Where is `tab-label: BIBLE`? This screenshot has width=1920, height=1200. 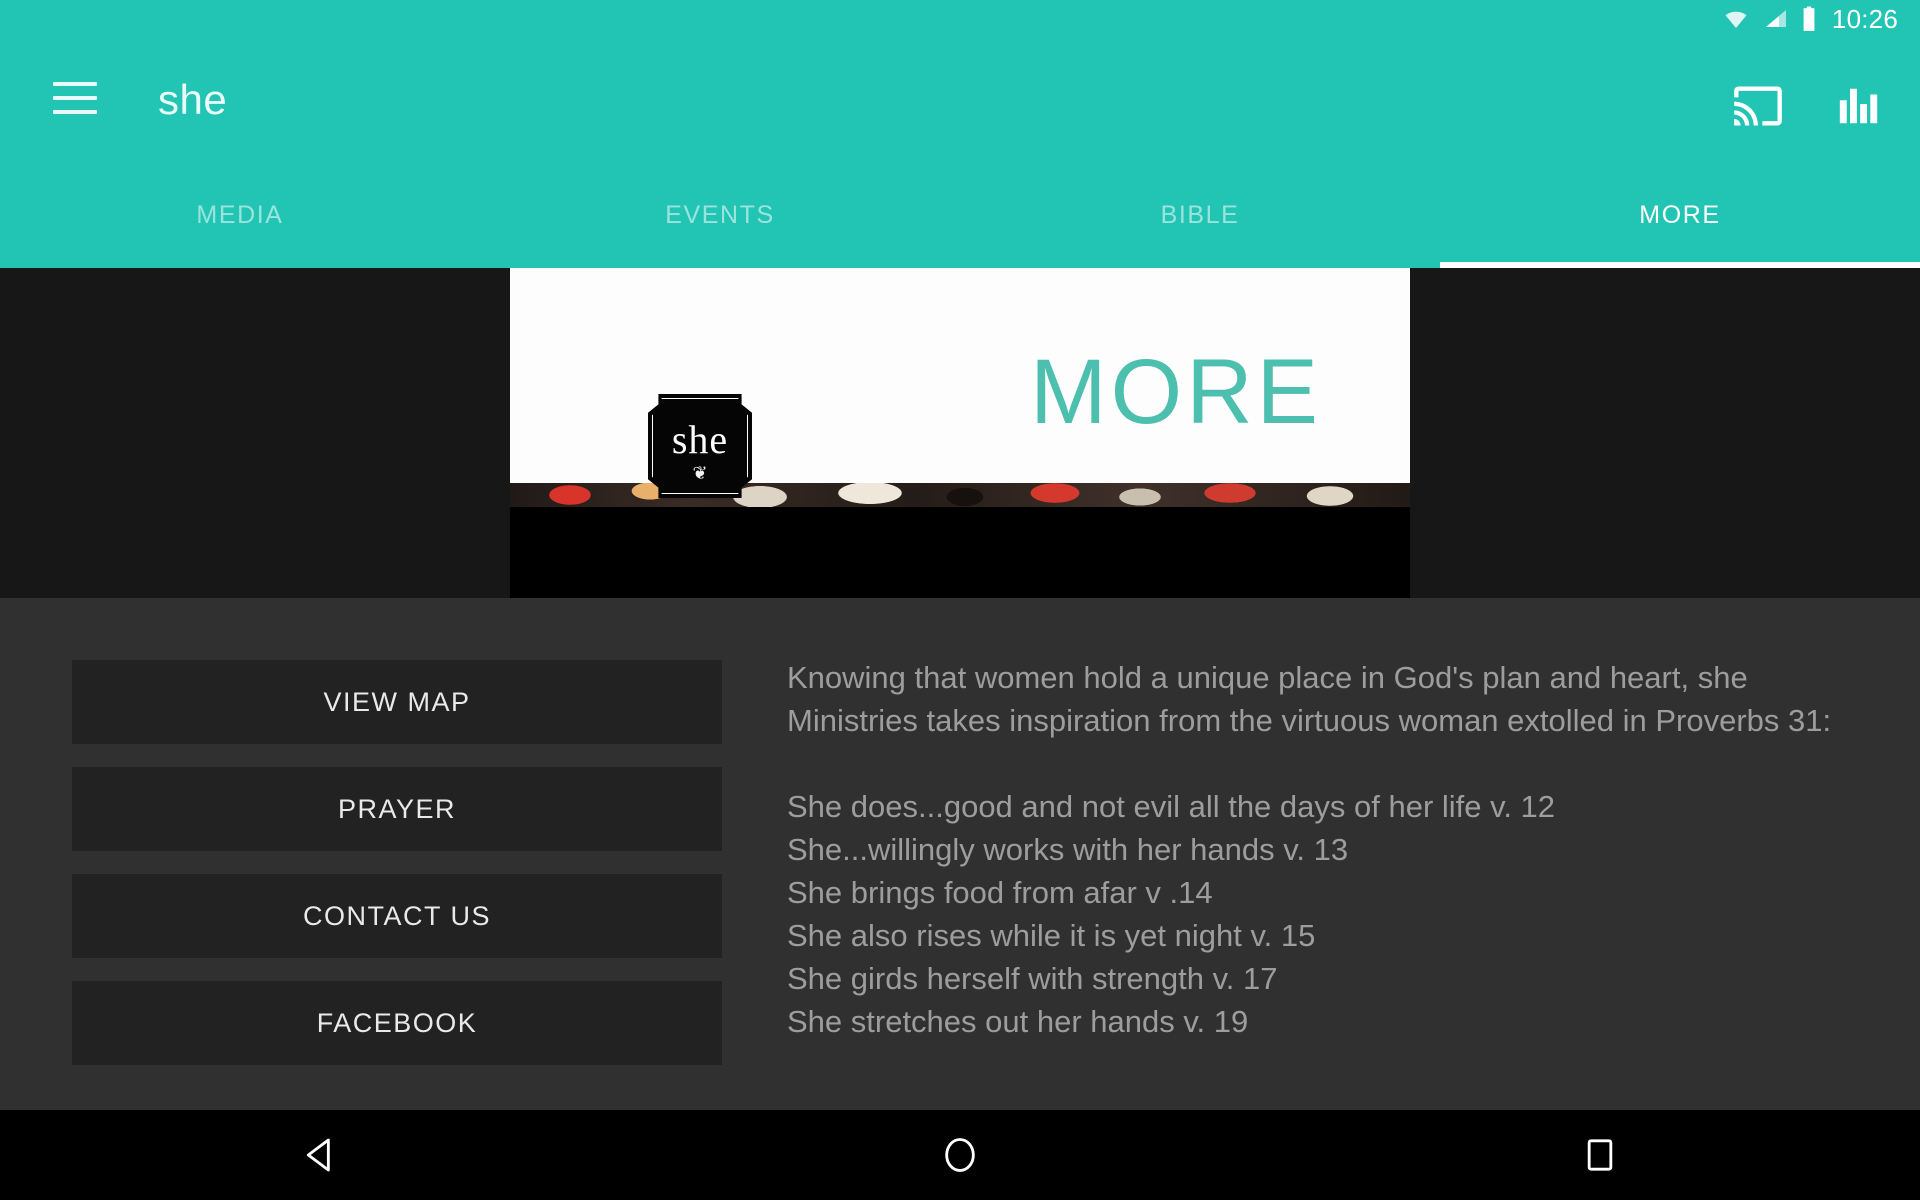 tab-label: BIBLE is located at coordinates (1200, 215).